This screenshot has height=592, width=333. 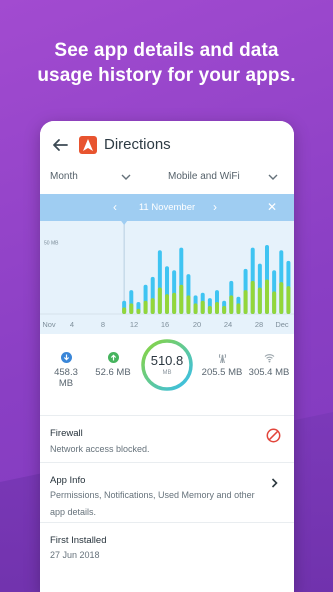 I want to click on download-icon, so click(x=66, y=357).